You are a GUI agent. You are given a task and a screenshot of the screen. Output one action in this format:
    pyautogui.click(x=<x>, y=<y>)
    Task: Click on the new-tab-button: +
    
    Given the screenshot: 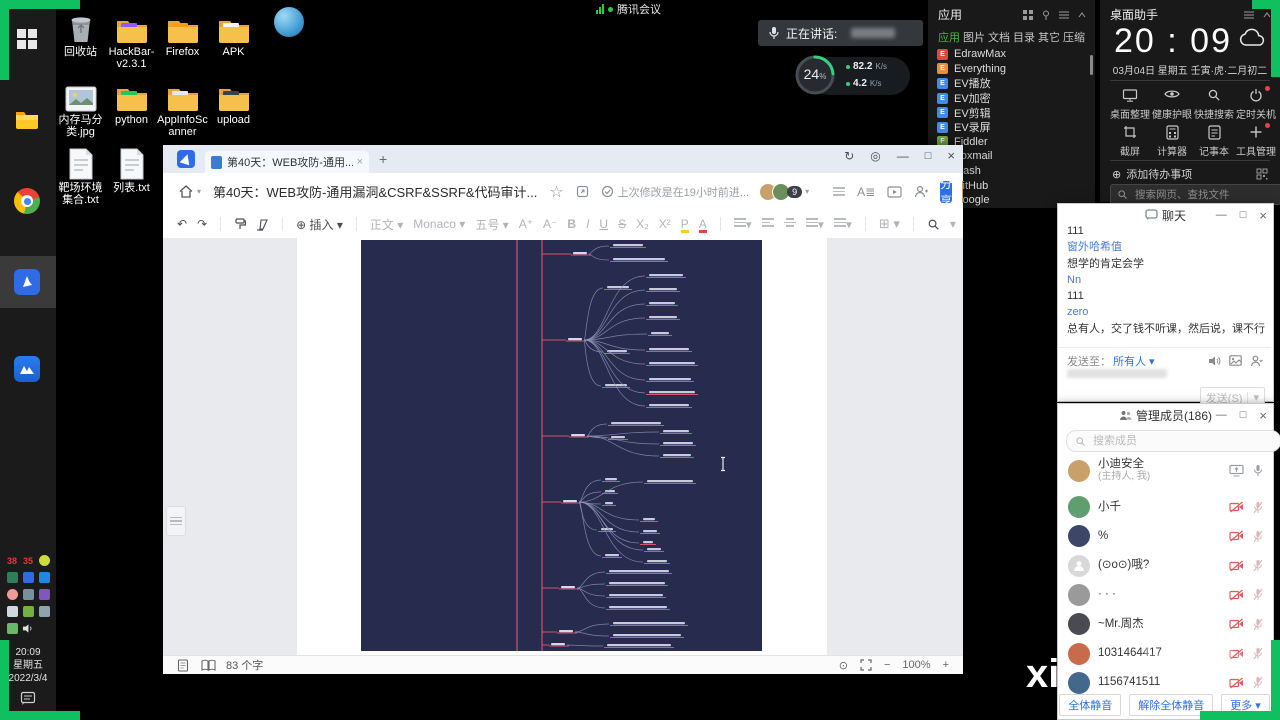 What is the action you would take?
    pyautogui.click(x=383, y=159)
    